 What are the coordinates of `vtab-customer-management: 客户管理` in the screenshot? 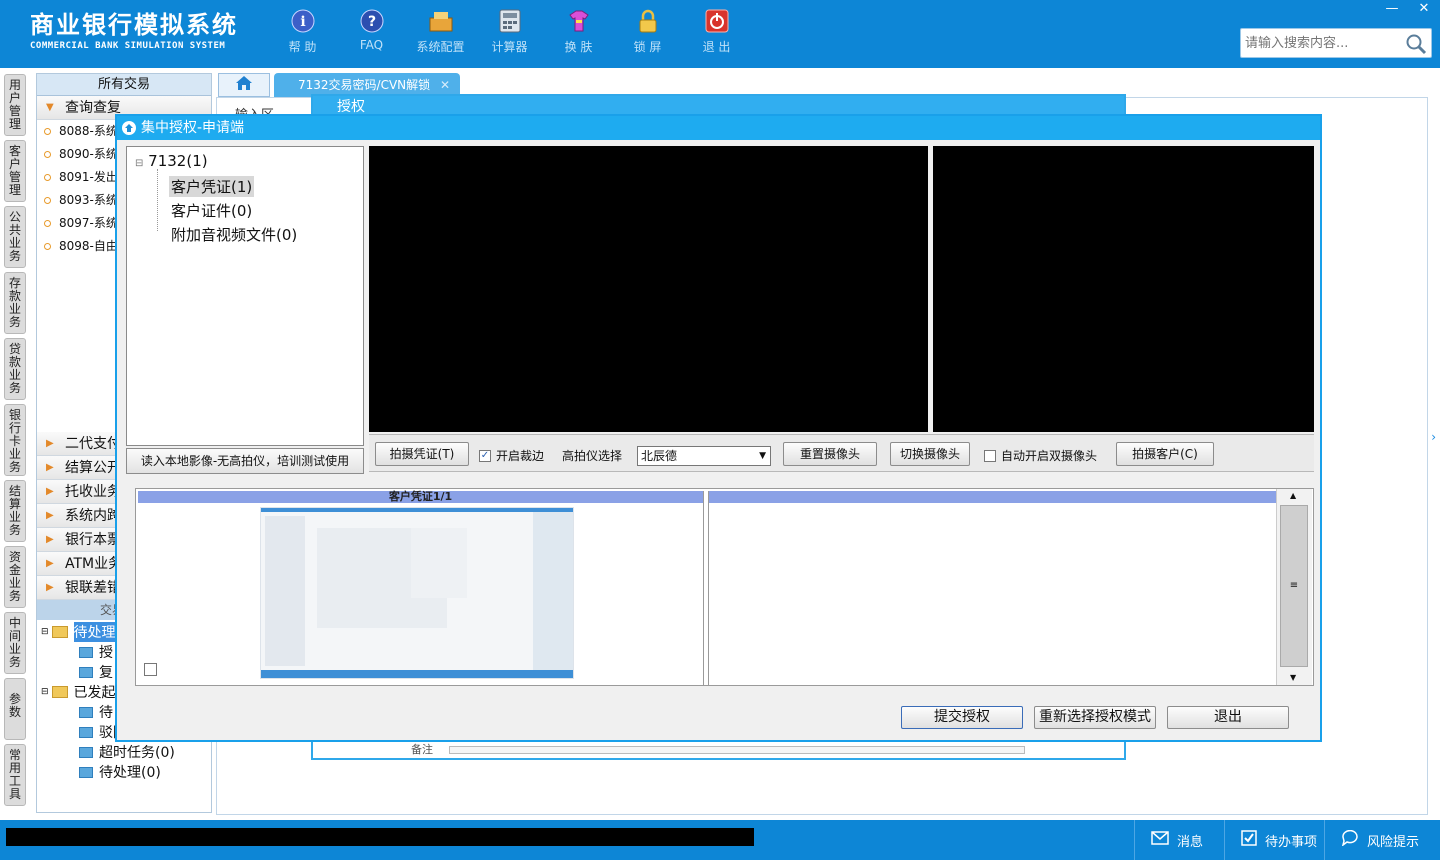 It's located at (15, 171).